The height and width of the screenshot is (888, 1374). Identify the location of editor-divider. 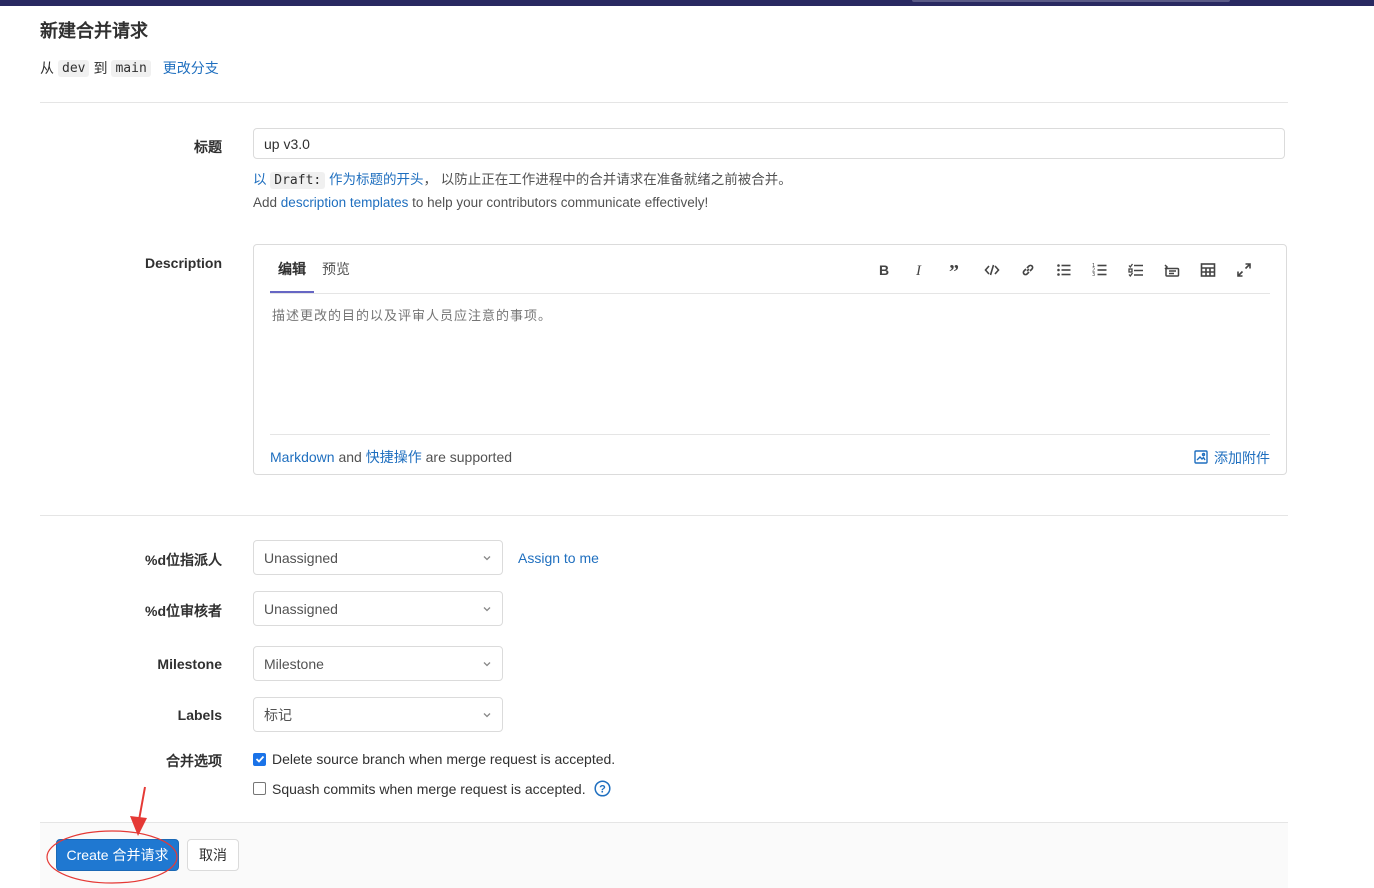
(770, 293).